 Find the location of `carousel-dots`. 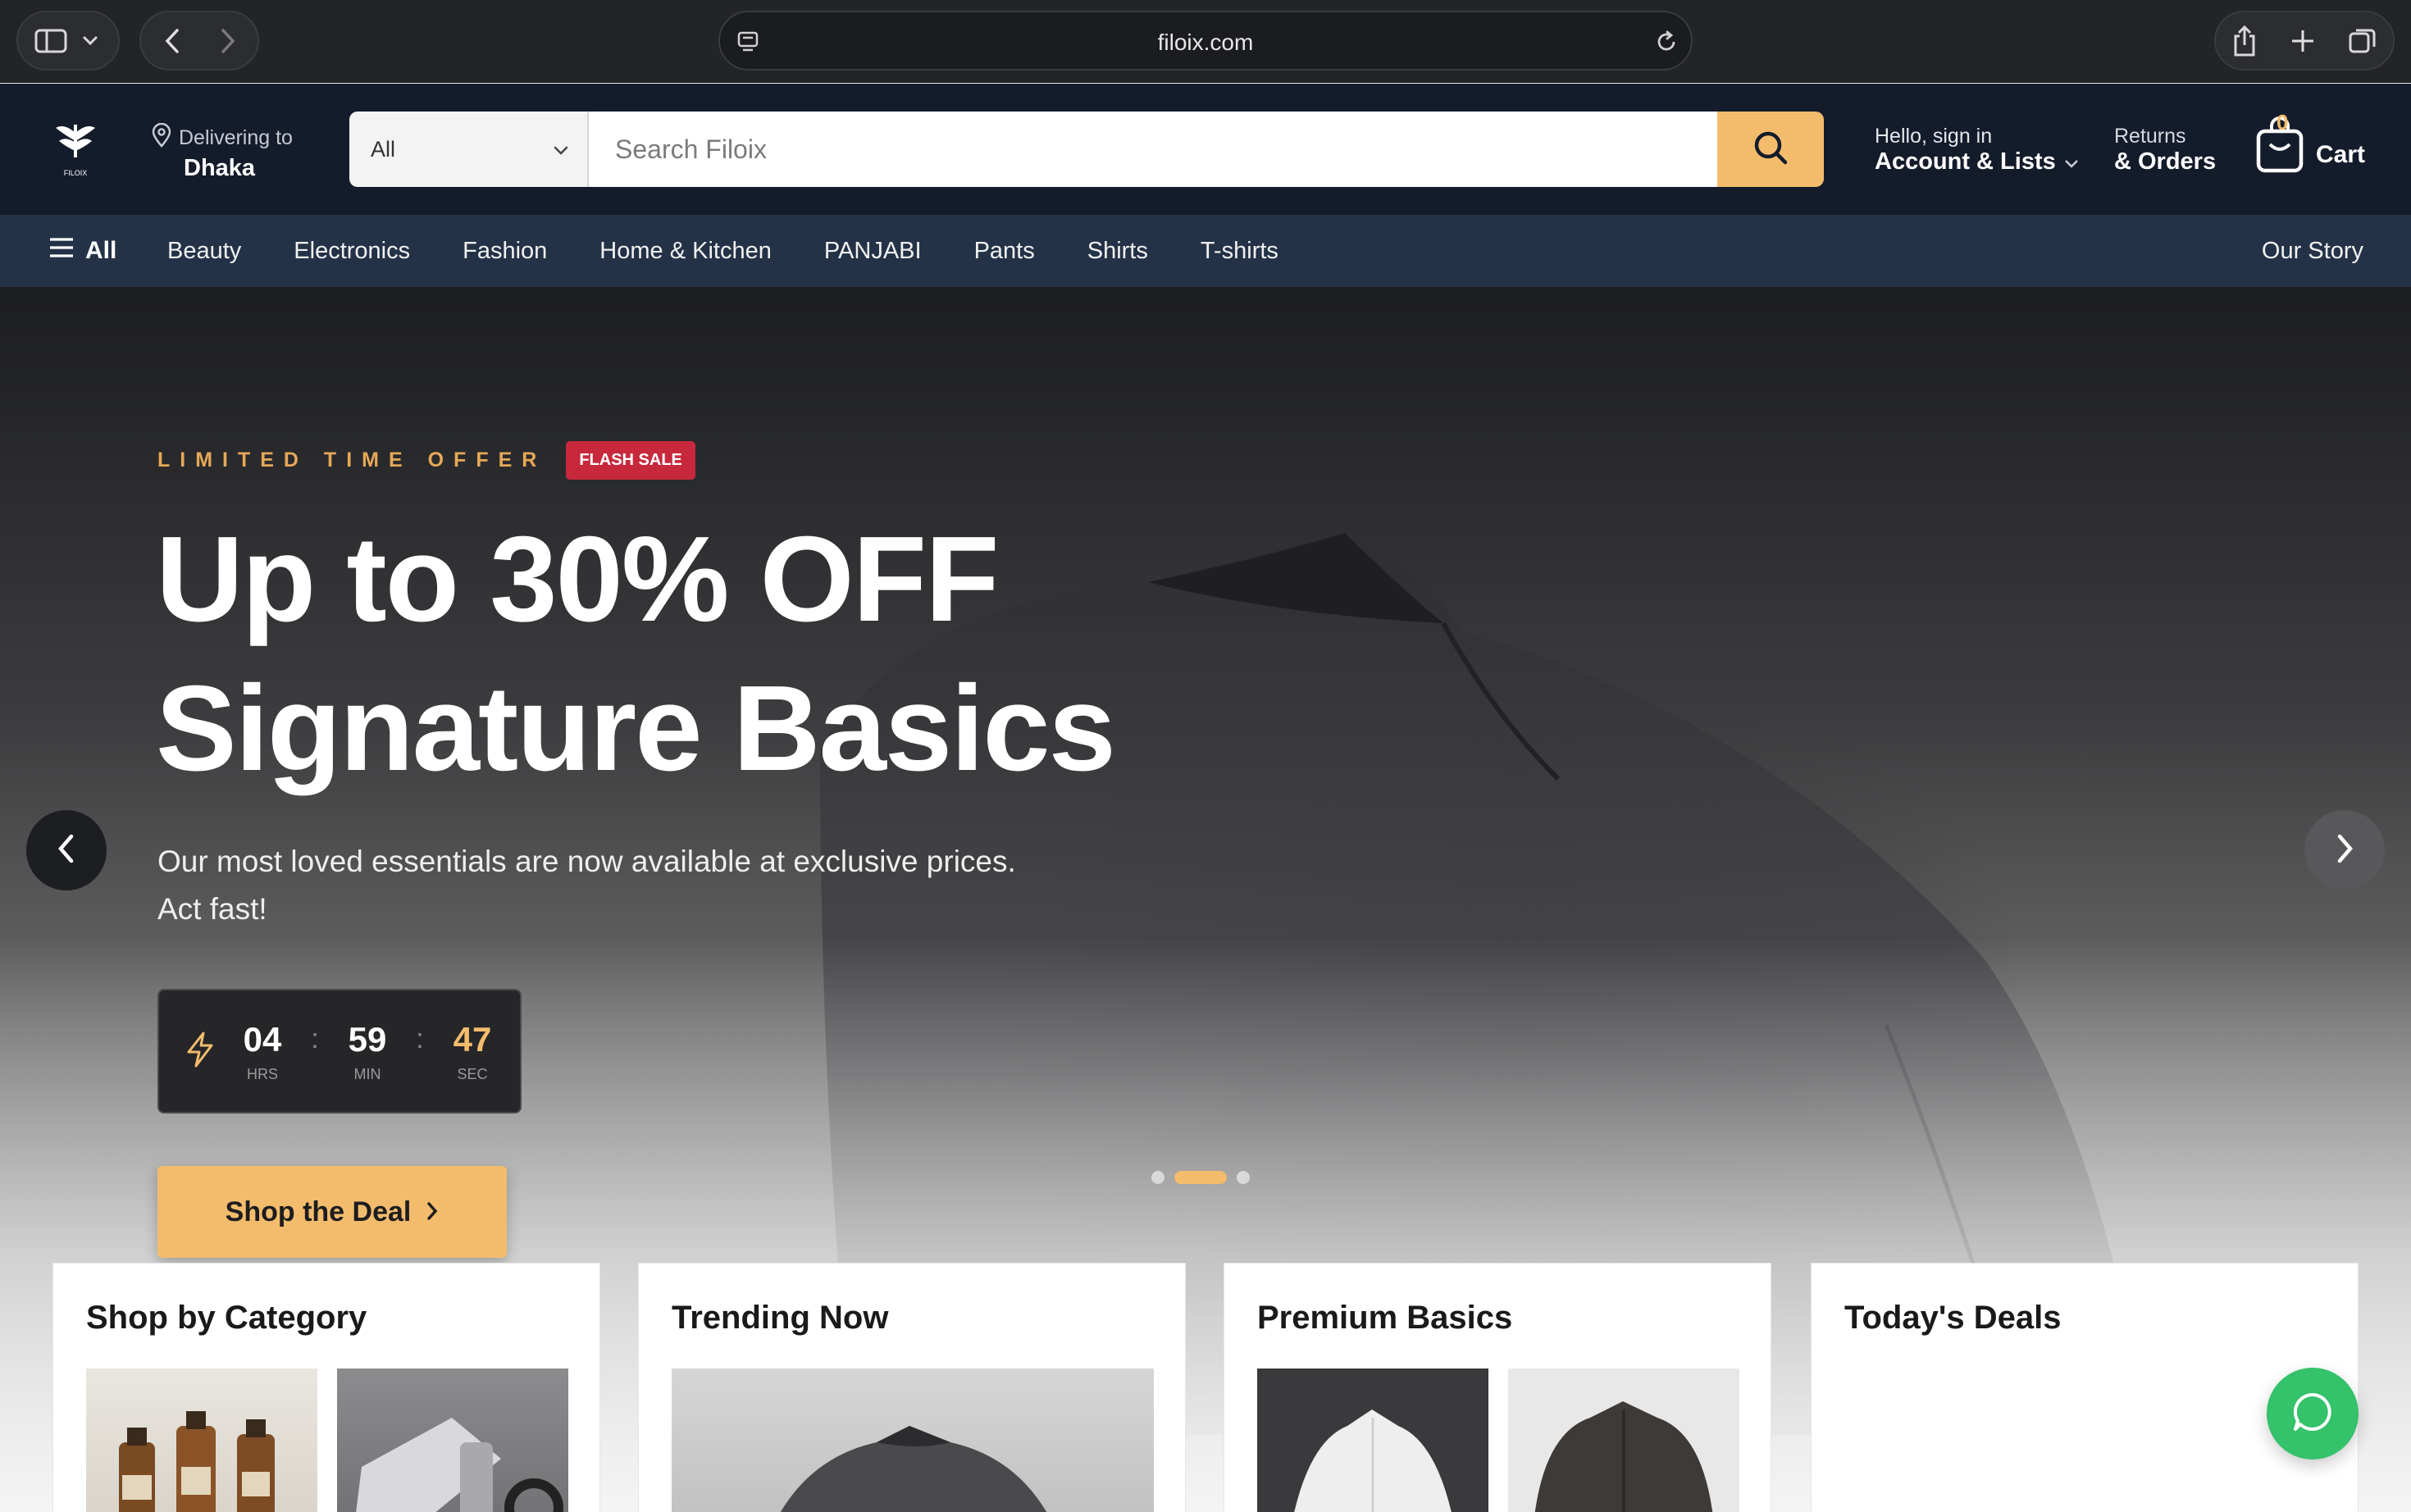

carousel-dots is located at coordinates (1200, 1177).